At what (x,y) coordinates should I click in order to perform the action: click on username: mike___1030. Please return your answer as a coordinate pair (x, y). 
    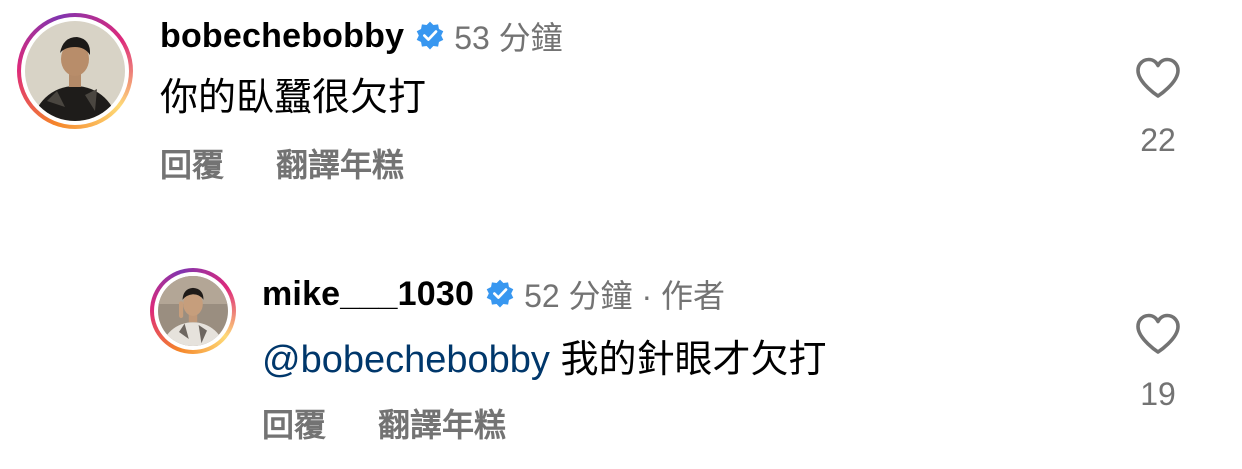
    Looking at the image, I should click on (368, 294).